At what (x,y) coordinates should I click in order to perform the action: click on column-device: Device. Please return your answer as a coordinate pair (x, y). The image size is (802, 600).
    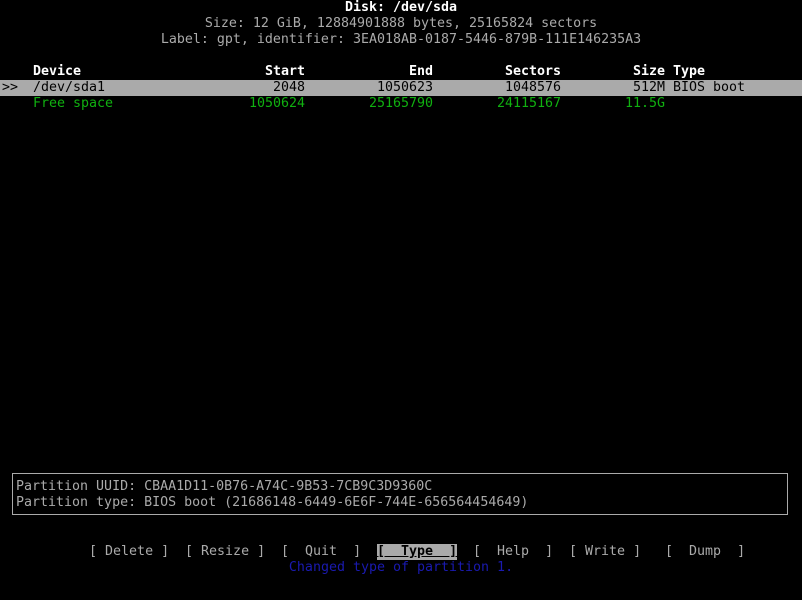
    Looking at the image, I should click on (57, 71).